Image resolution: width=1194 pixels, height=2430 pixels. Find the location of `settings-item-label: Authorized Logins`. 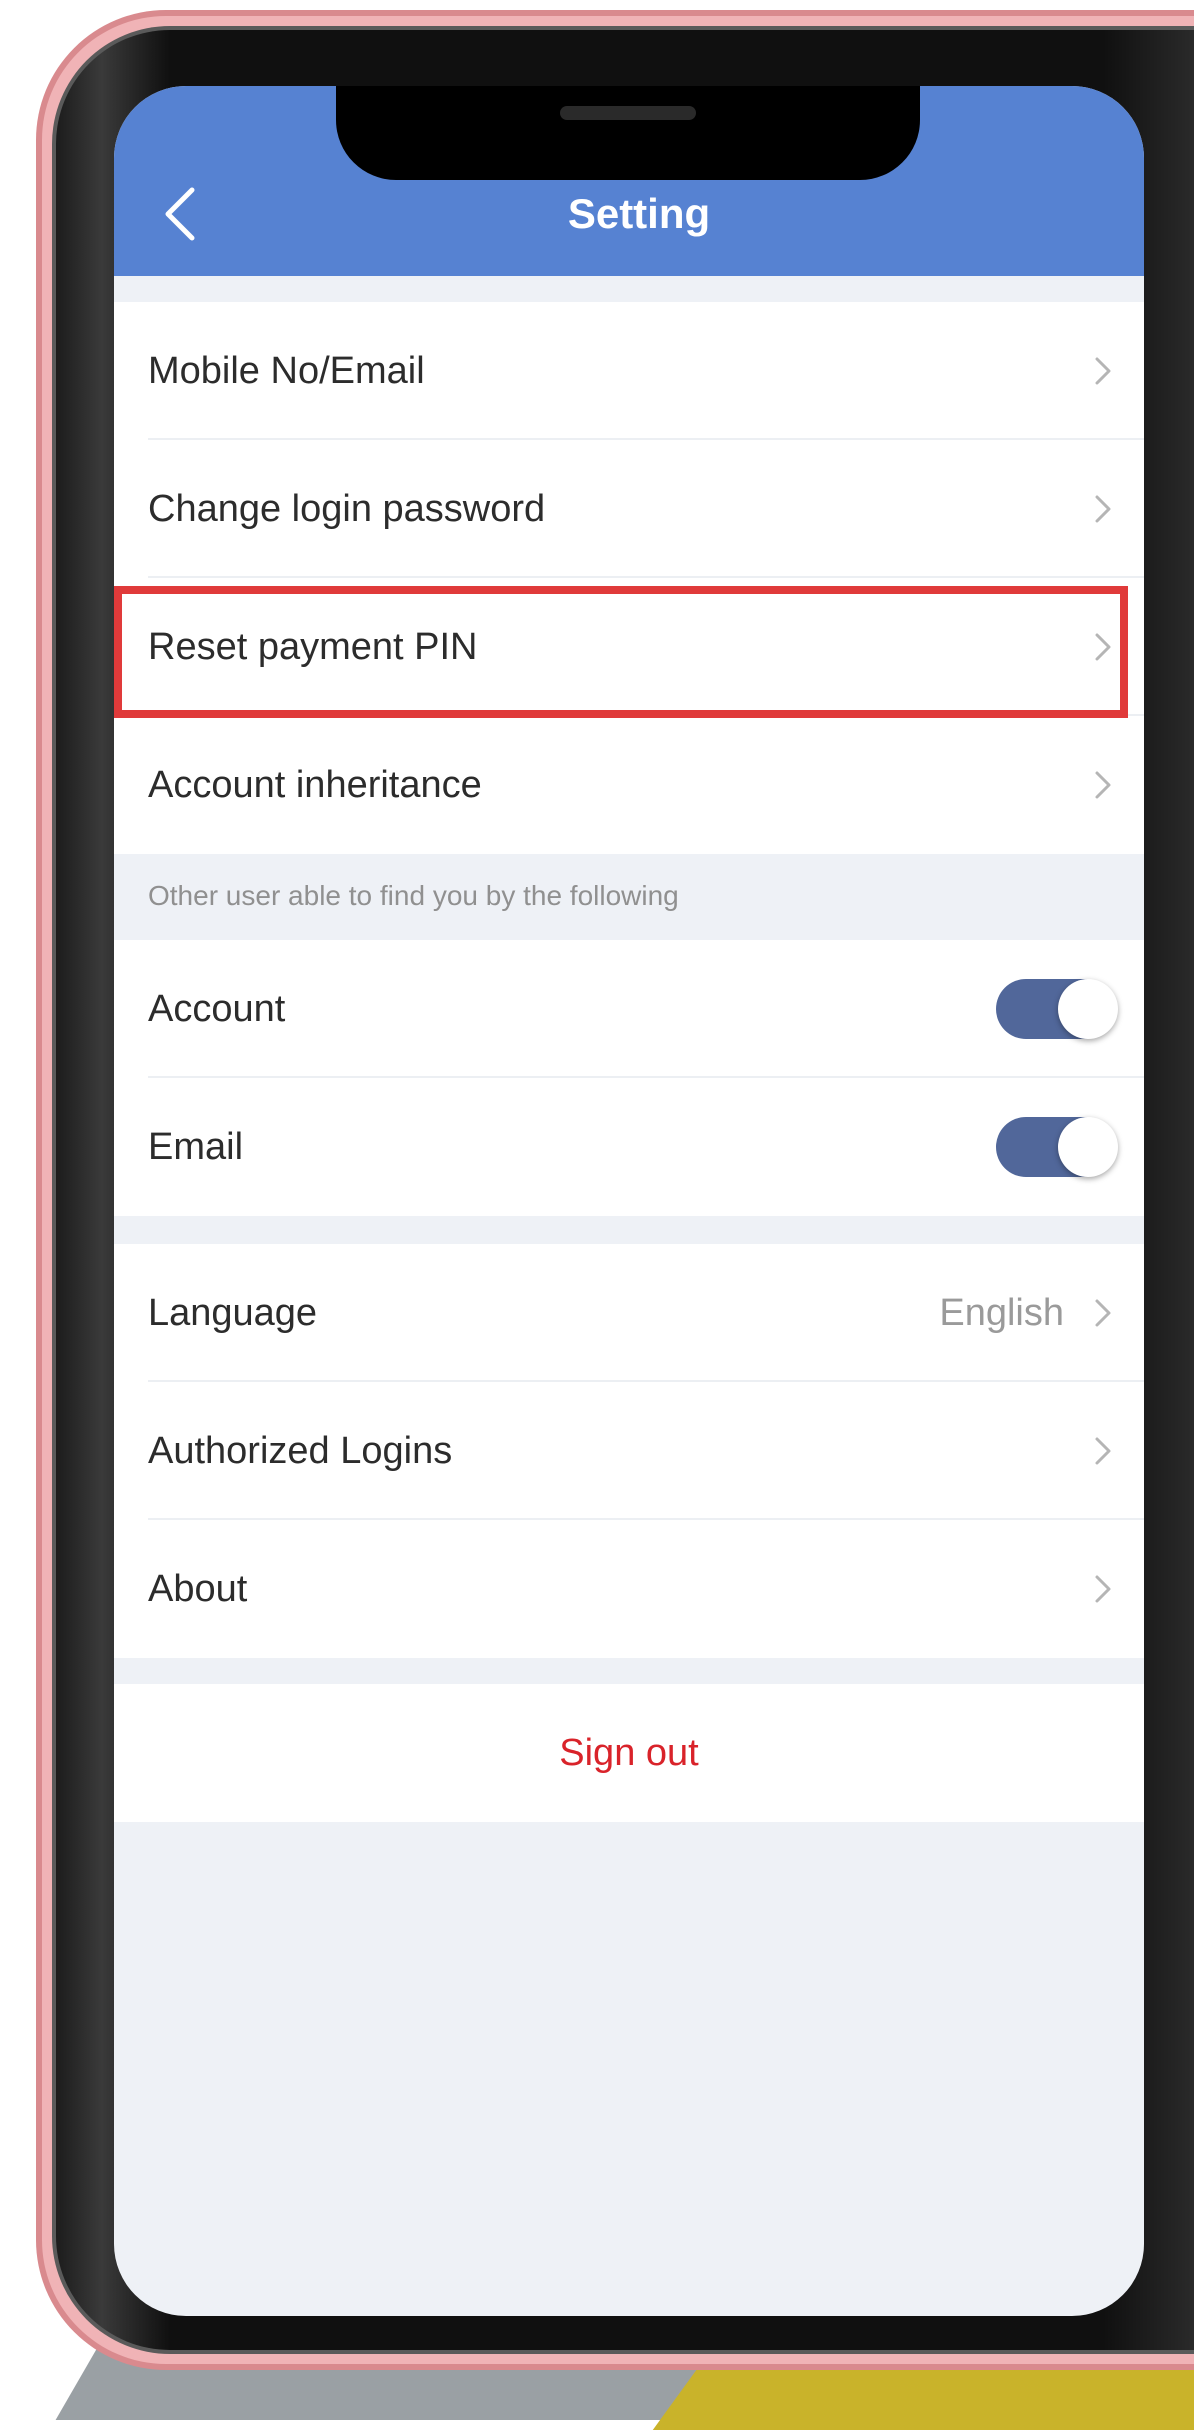

settings-item-label: Authorized Logins is located at coordinates (300, 1450).